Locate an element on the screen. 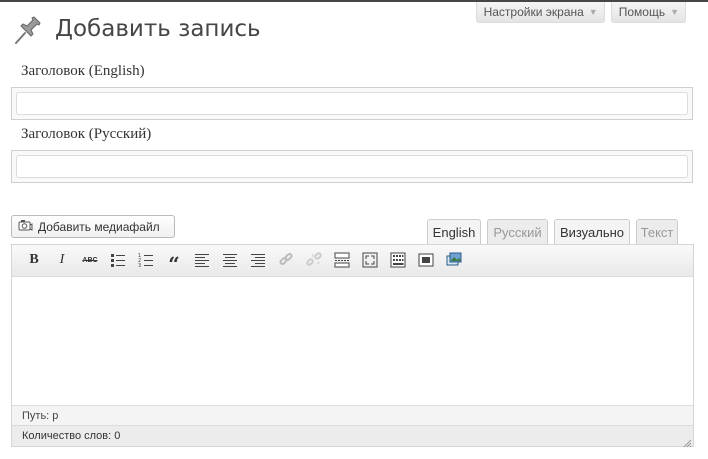 The image size is (708, 459). title-english-input is located at coordinates (352, 103).